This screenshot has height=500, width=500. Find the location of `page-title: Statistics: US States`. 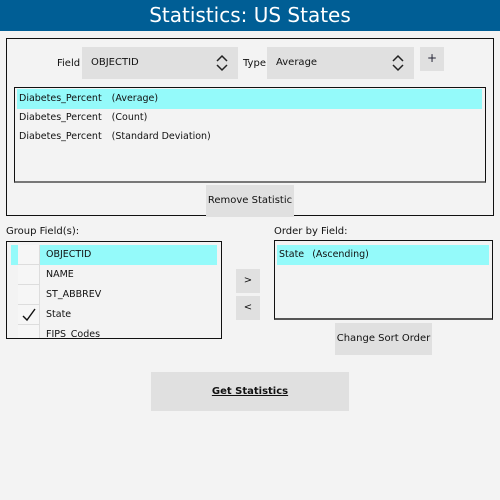

page-title: Statistics: US States is located at coordinates (250, 15).